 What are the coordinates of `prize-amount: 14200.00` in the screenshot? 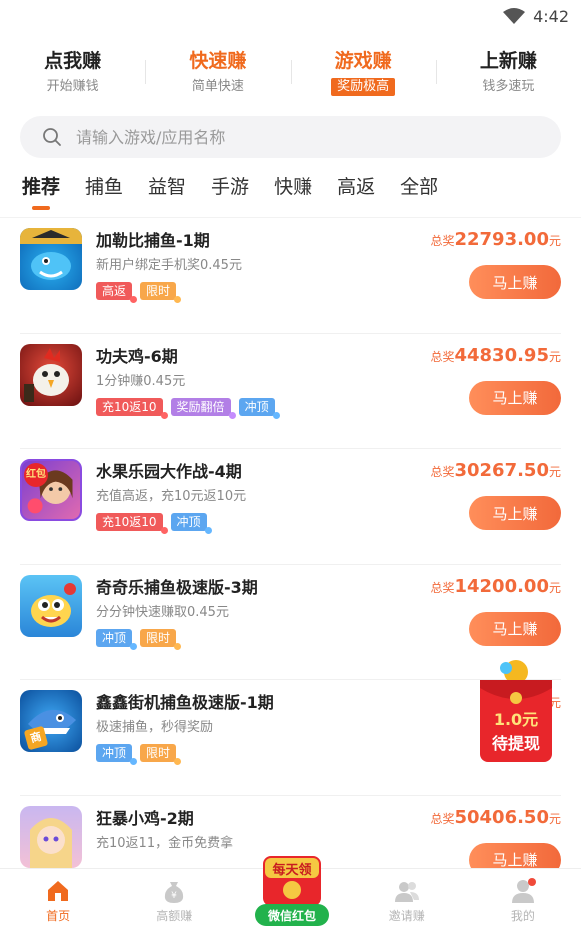 It's located at (501, 586).